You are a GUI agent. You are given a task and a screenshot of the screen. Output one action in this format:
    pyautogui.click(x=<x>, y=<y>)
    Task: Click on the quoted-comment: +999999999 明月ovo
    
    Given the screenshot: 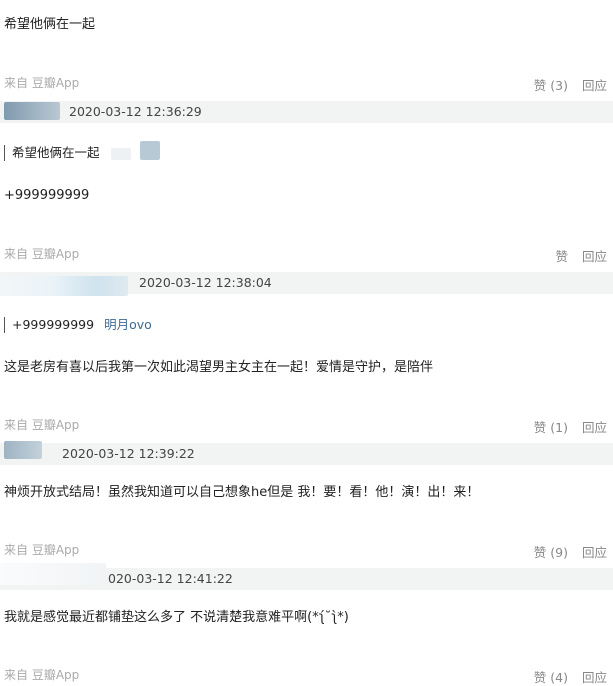 What is the action you would take?
    pyautogui.click(x=78, y=325)
    